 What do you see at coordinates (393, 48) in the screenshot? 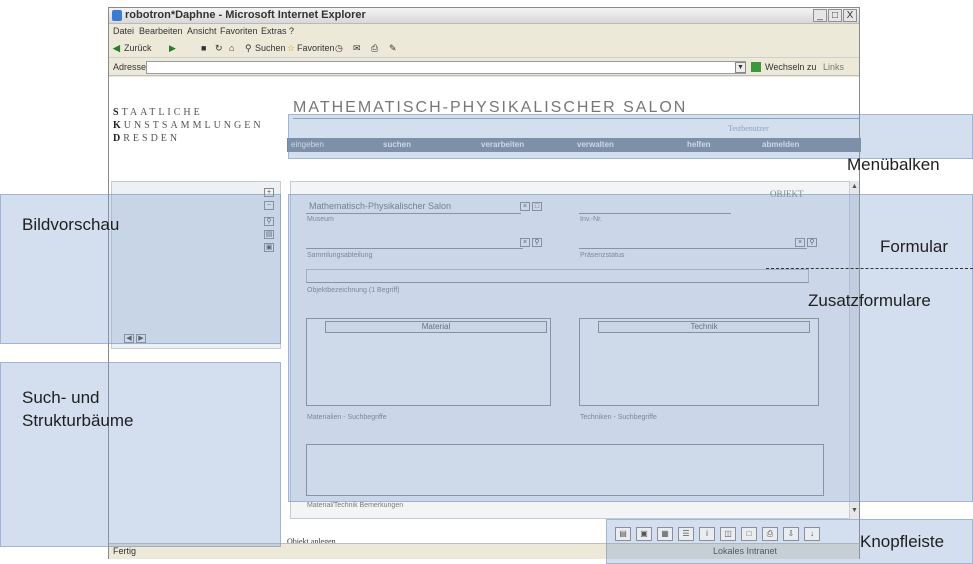
I see `edit-icon: ✎` at bounding box center [393, 48].